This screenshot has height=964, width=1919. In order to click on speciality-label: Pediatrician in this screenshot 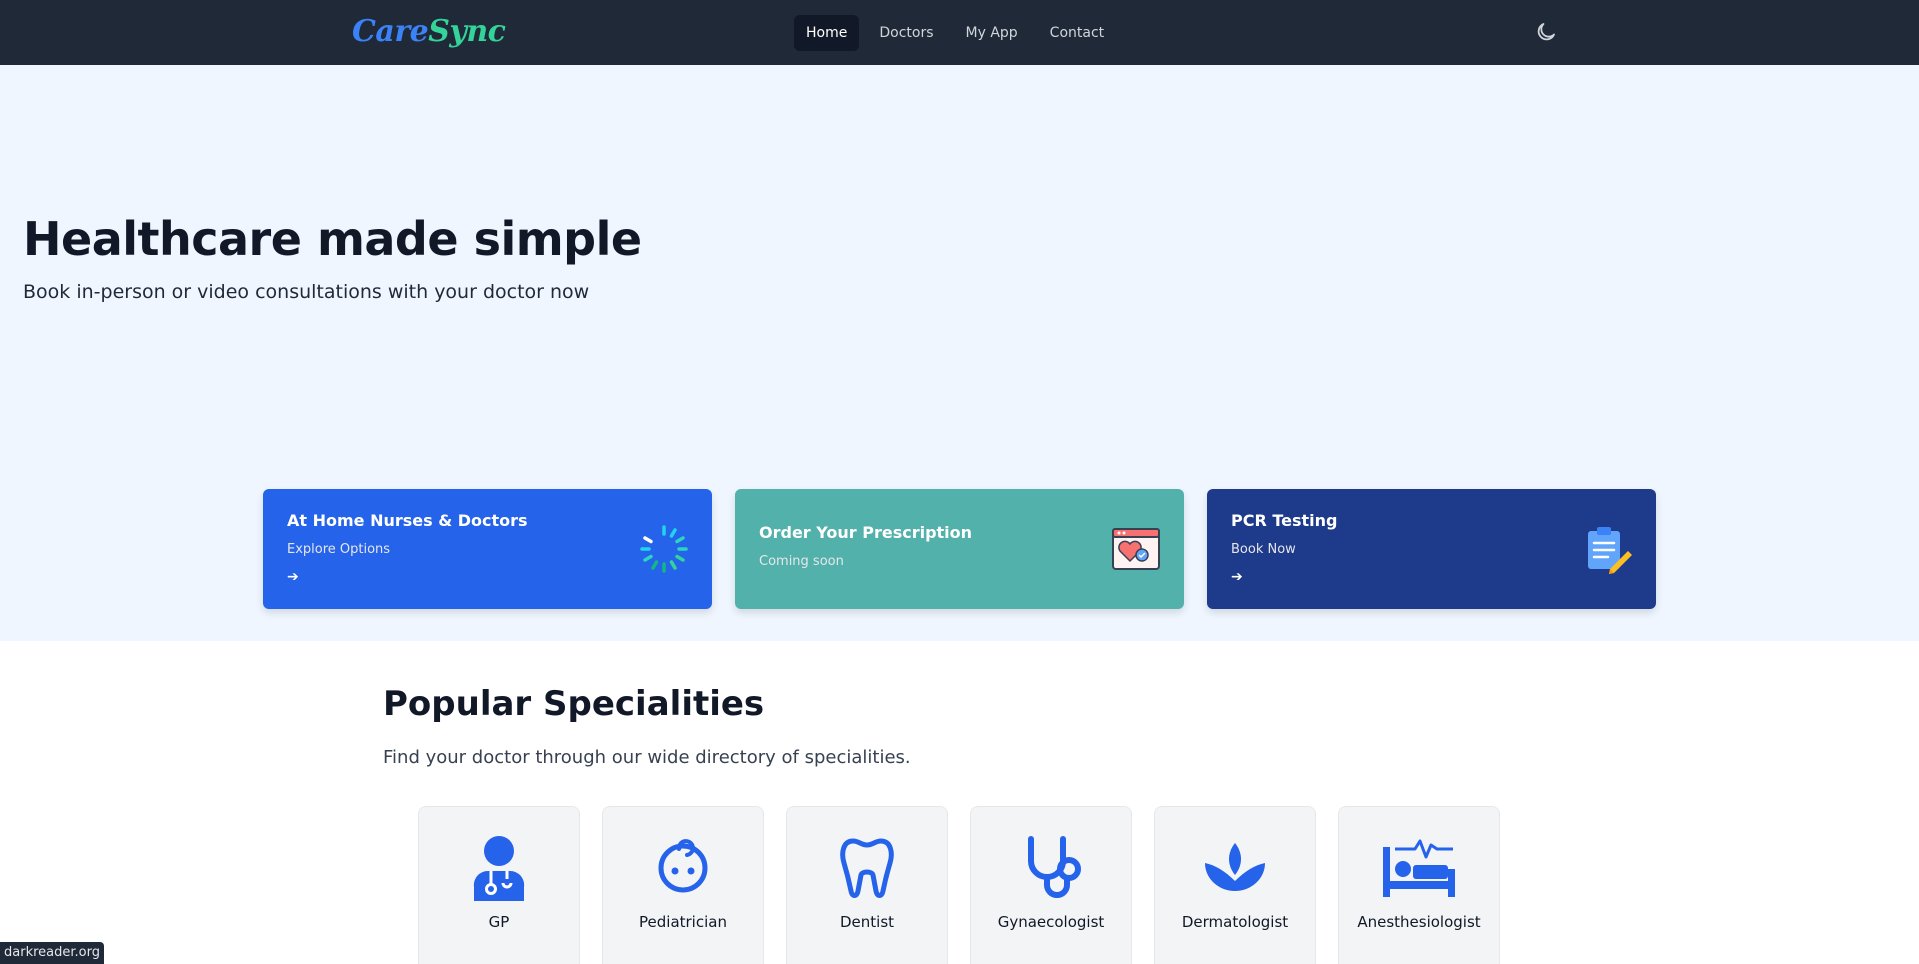, I will do `click(683, 922)`.